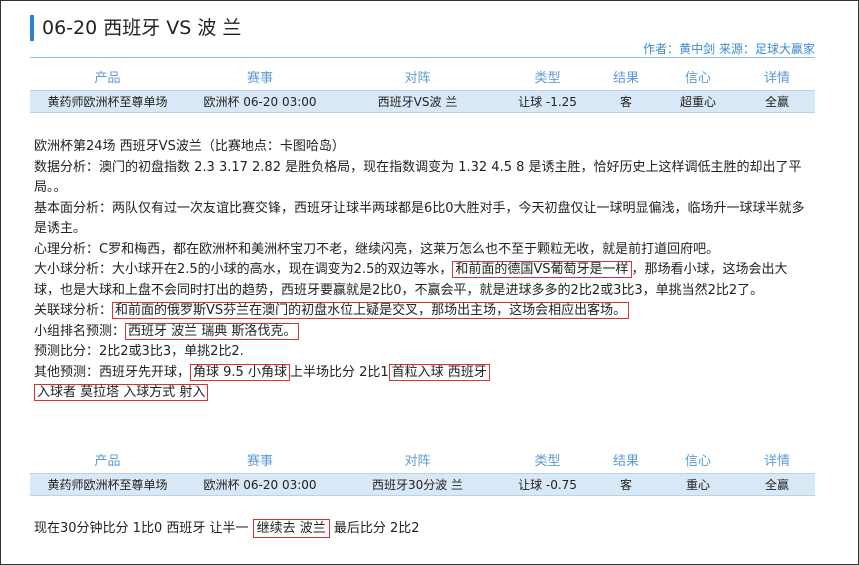  Describe the element at coordinates (139, 351) in the screenshot. I see `score-prediction: 预测比分：2比2或3比3，单挑2比2.` at that location.